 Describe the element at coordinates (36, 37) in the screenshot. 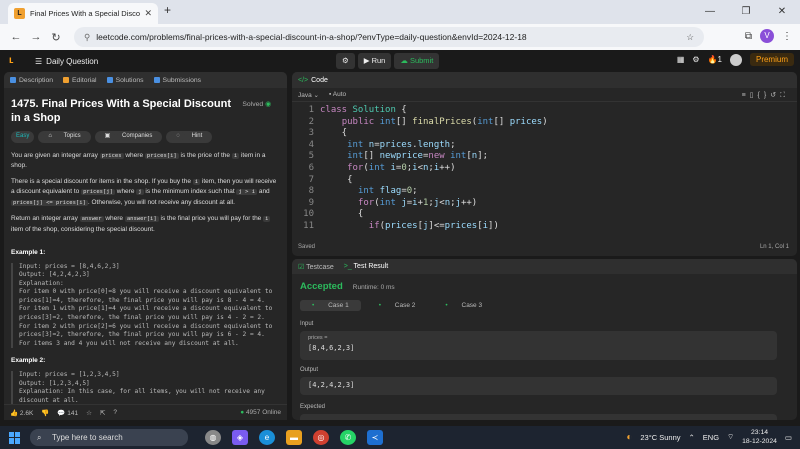

I see `forward-icon: →` at that location.